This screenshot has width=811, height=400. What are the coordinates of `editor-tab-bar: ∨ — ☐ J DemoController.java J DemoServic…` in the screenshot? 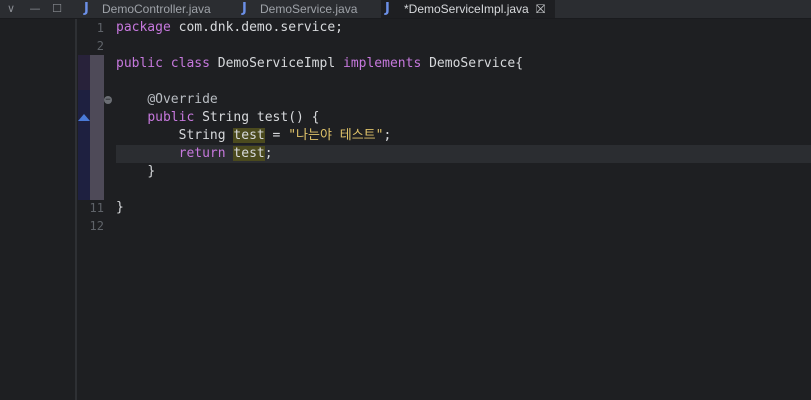 It's located at (405, 9).